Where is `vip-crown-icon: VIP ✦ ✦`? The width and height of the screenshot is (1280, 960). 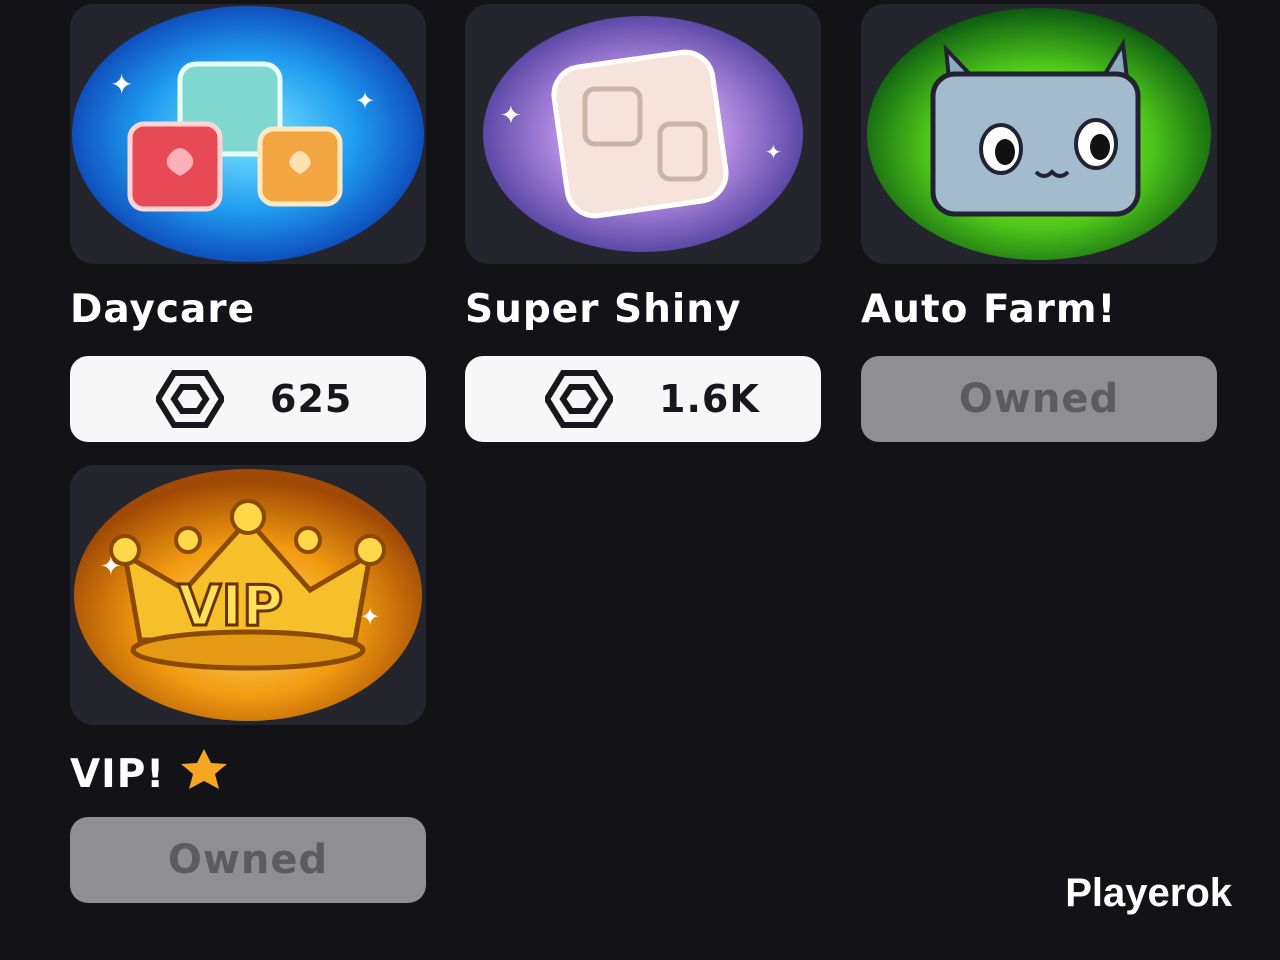
vip-crown-icon: VIP ✦ ✦ is located at coordinates (248, 595).